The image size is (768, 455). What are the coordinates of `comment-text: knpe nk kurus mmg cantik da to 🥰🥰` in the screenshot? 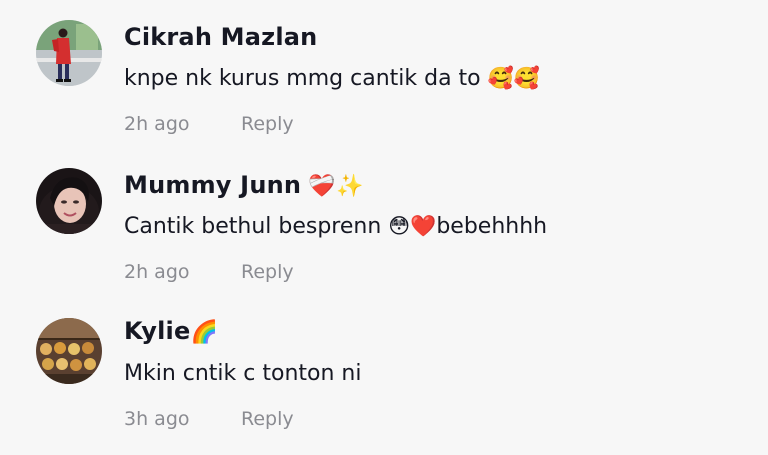 It's located at (332, 78).